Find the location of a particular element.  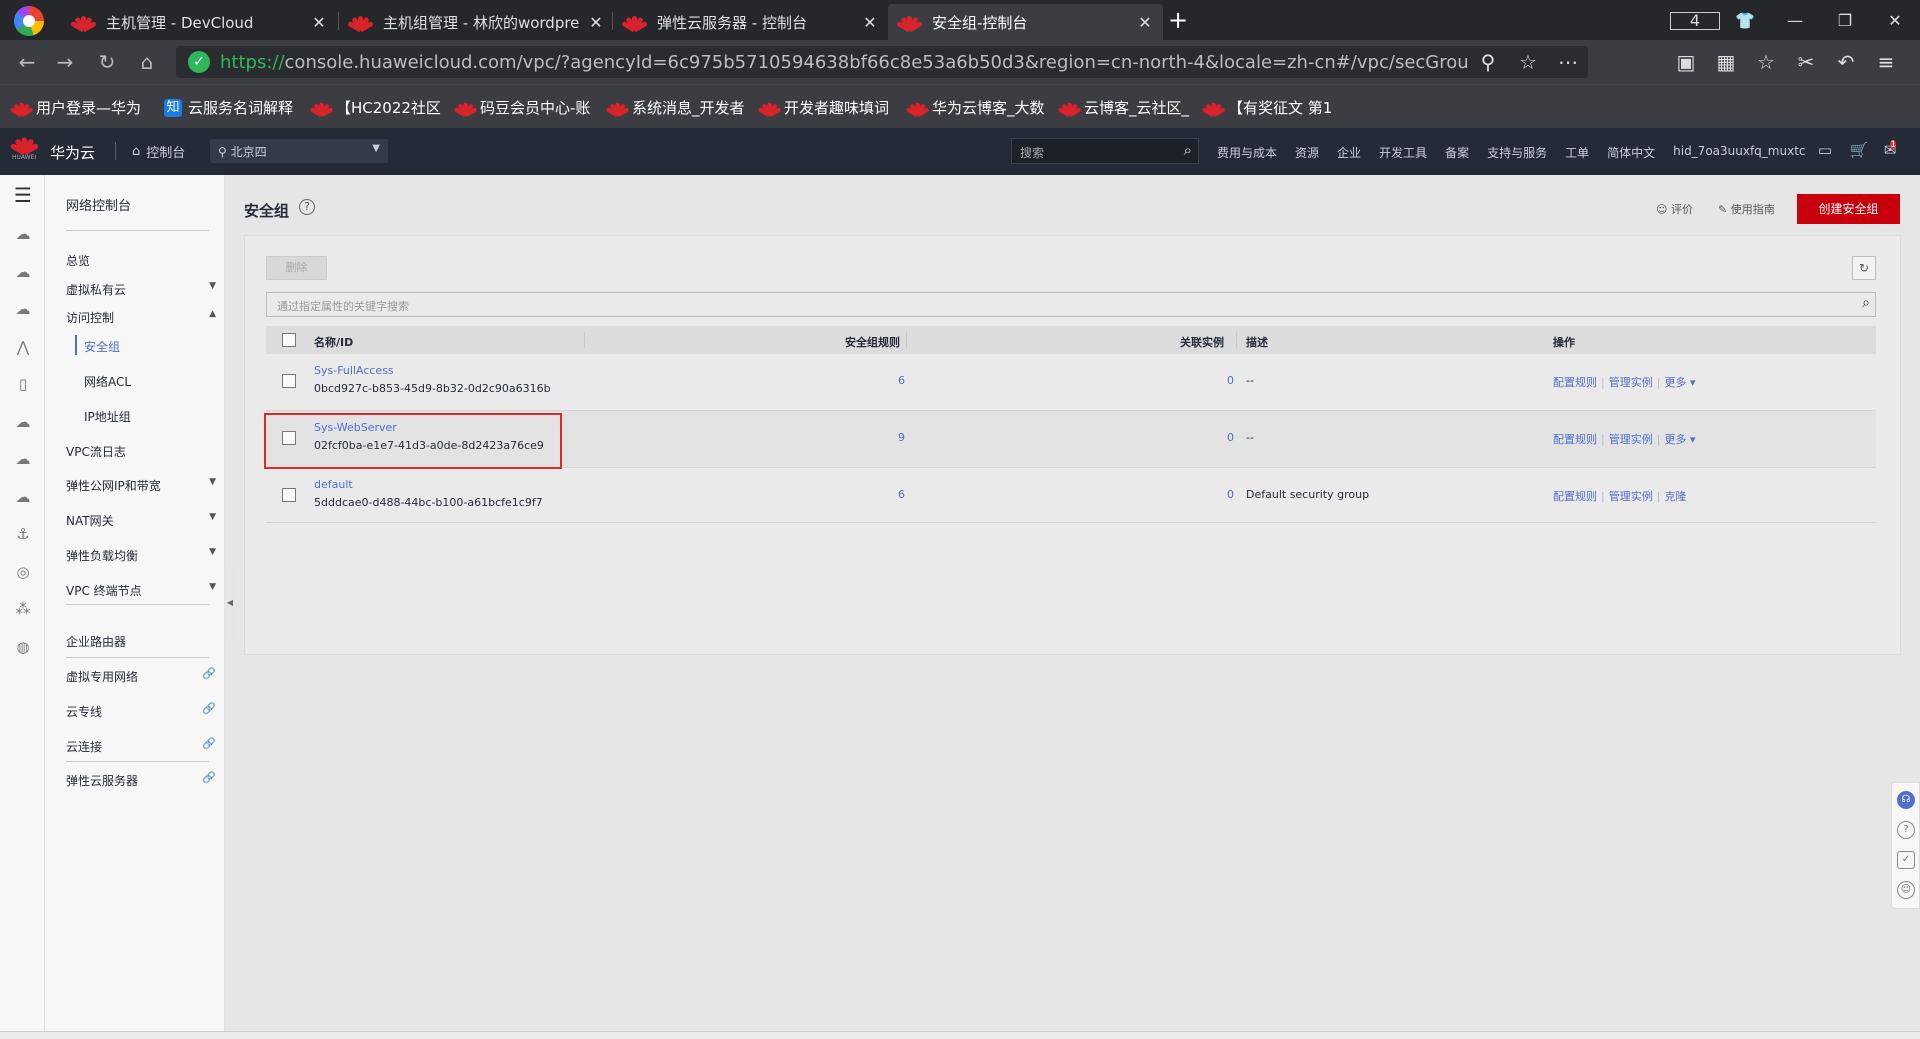

sidebar-collapse-handle: ◀ is located at coordinates (230, 603).